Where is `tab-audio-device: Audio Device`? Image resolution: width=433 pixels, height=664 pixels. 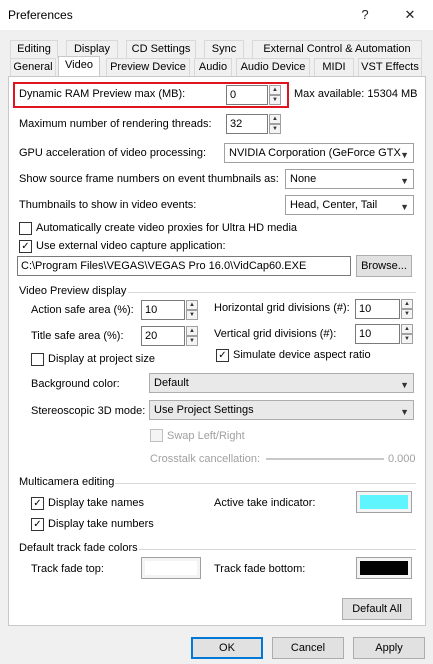
tab-audio-device: Audio Device is located at coordinates (273, 67).